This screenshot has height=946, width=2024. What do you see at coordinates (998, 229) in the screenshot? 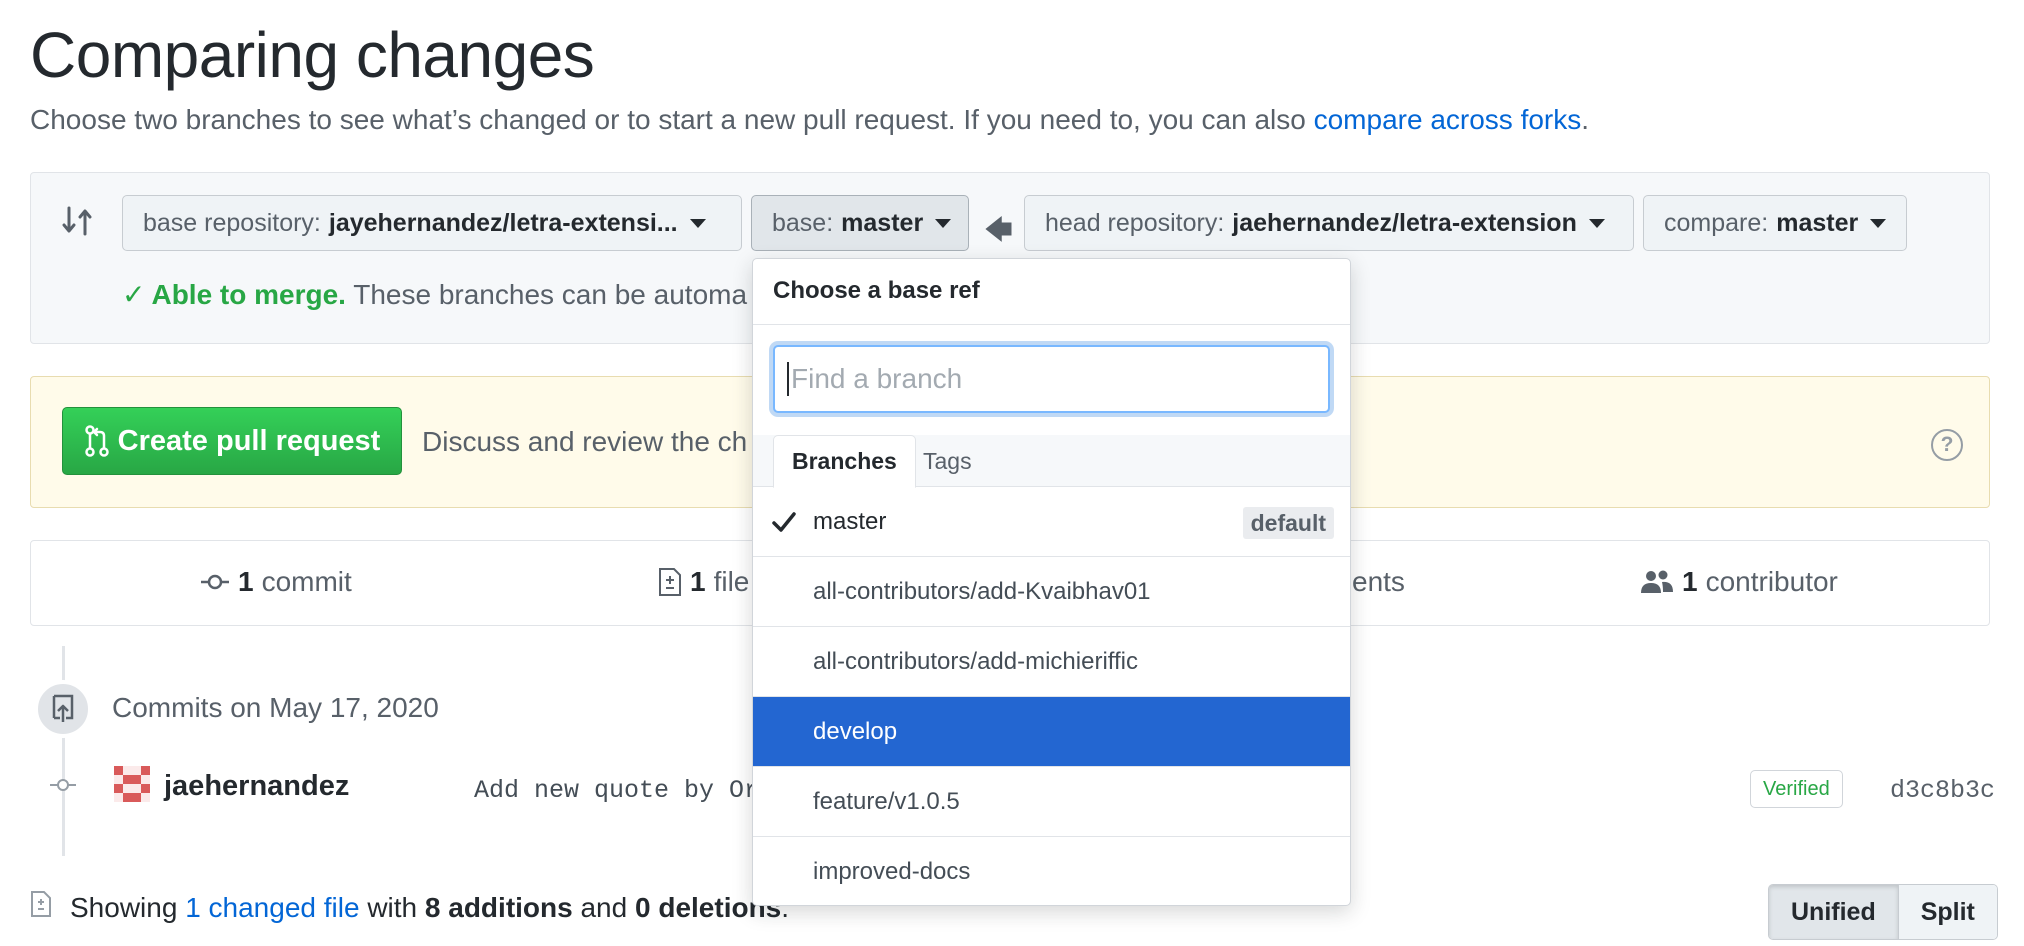
I see `arrow-left-icon: 🡄` at bounding box center [998, 229].